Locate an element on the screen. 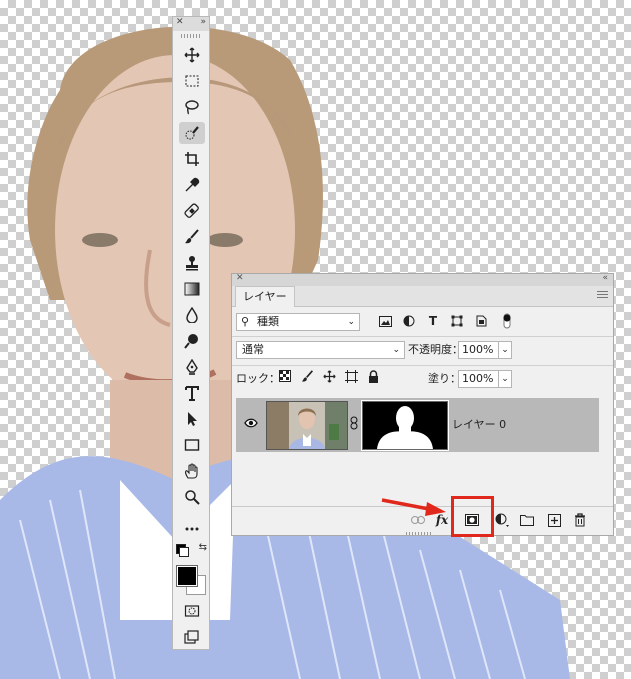  drag-handle is located at coordinates (191, 36).